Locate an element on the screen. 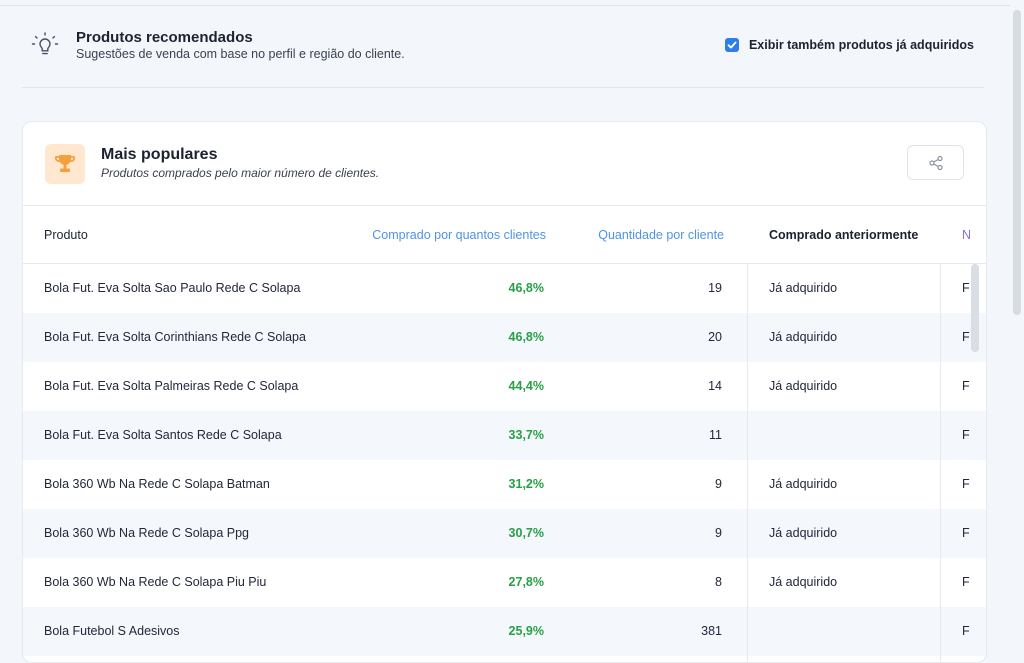 This screenshot has height=663, width=1024. show-acquired-label: Exibir também produtos já adquiridos is located at coordinates (861, 45).